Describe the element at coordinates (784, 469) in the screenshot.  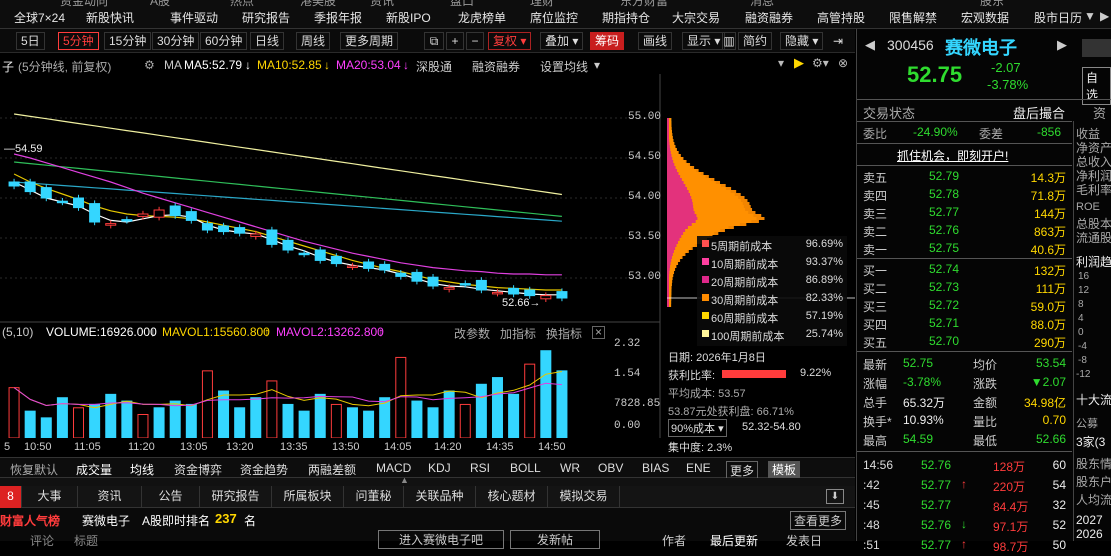
I see `tab-template: 模板` at that location.